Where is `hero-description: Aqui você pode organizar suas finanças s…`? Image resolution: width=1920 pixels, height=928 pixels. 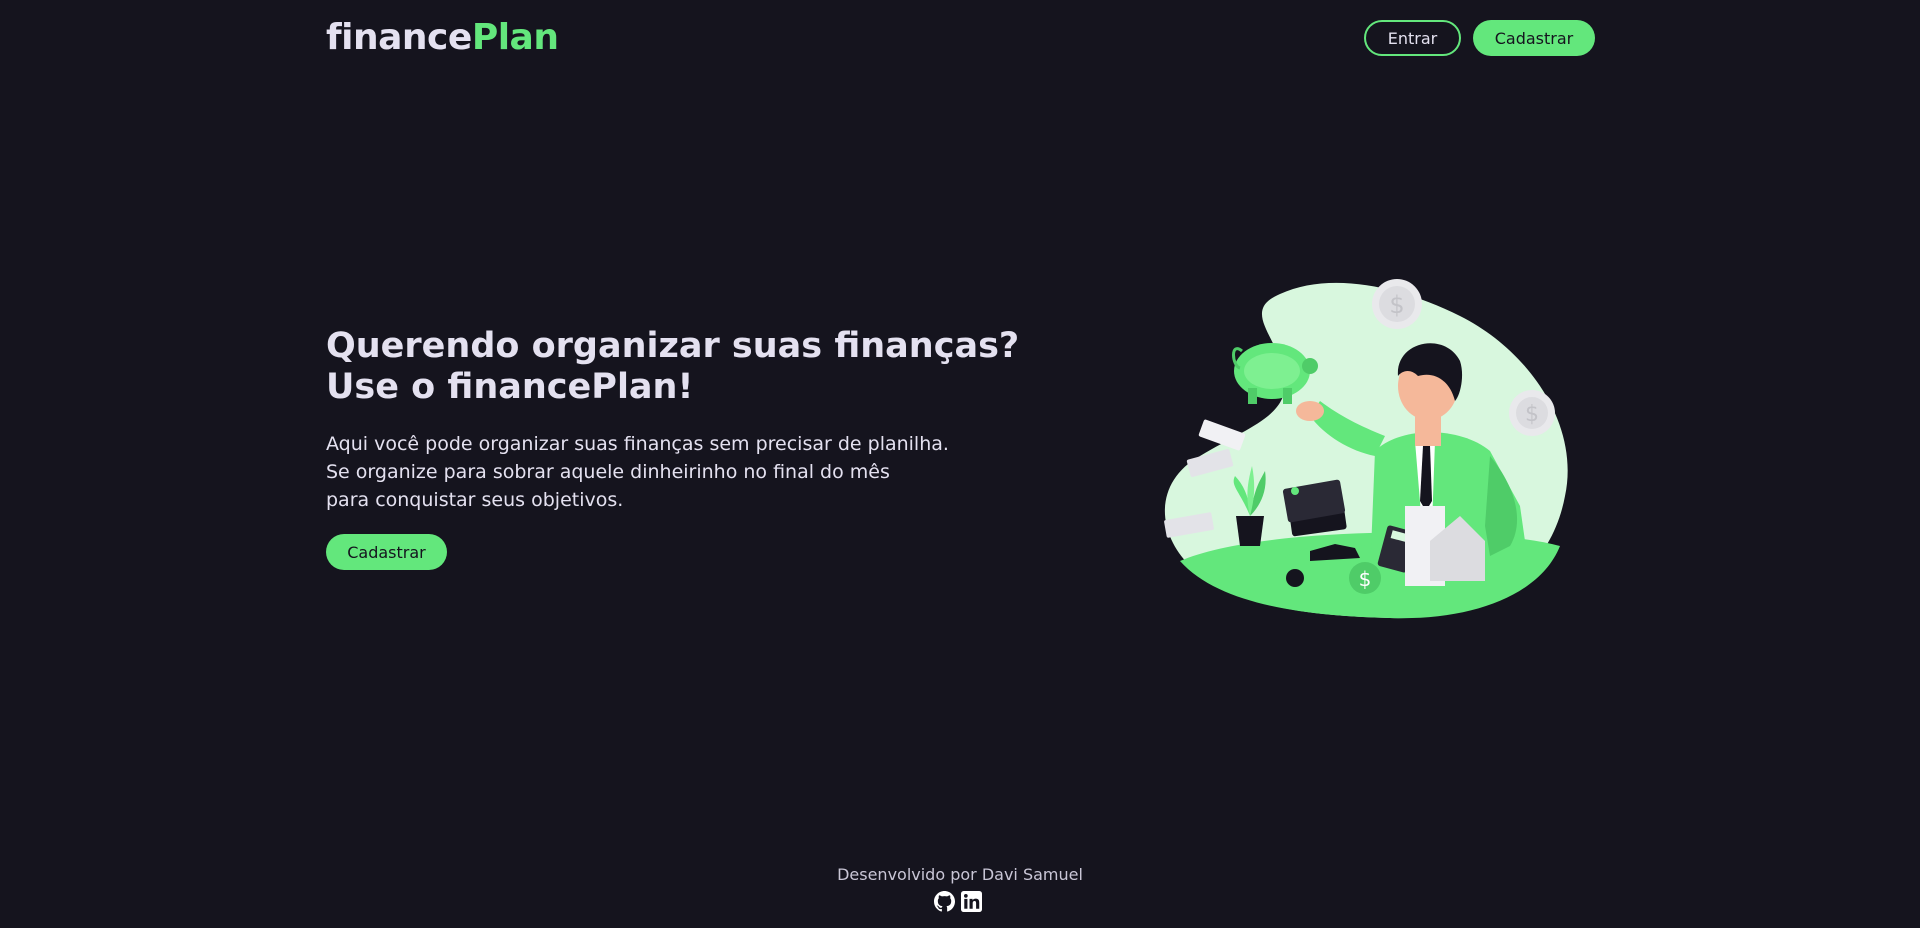 hero-description: Aqui você pode organizar suas finanças s… is located at coordinates (646, 472).